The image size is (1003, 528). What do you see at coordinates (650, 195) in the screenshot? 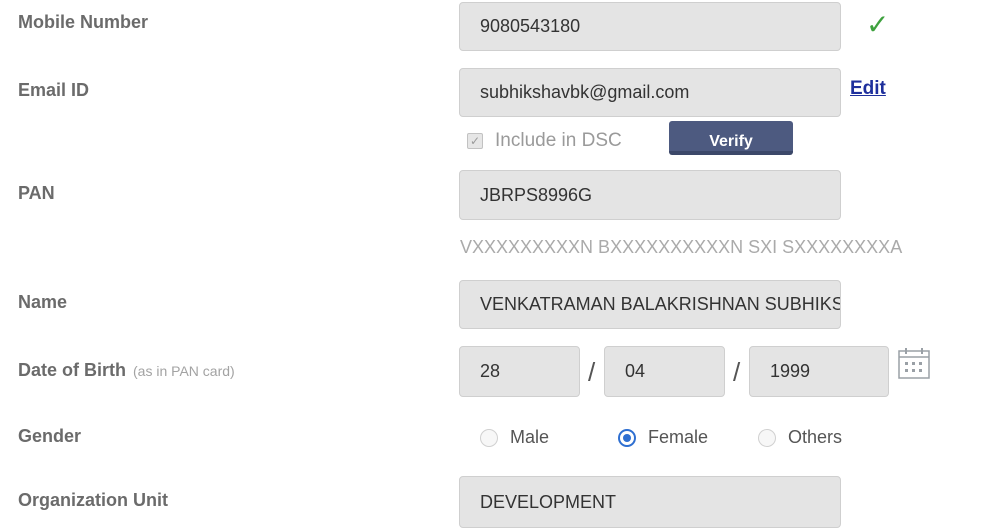
I see `pan-field: JBRPS8996G` at bounding box center [650, 195].